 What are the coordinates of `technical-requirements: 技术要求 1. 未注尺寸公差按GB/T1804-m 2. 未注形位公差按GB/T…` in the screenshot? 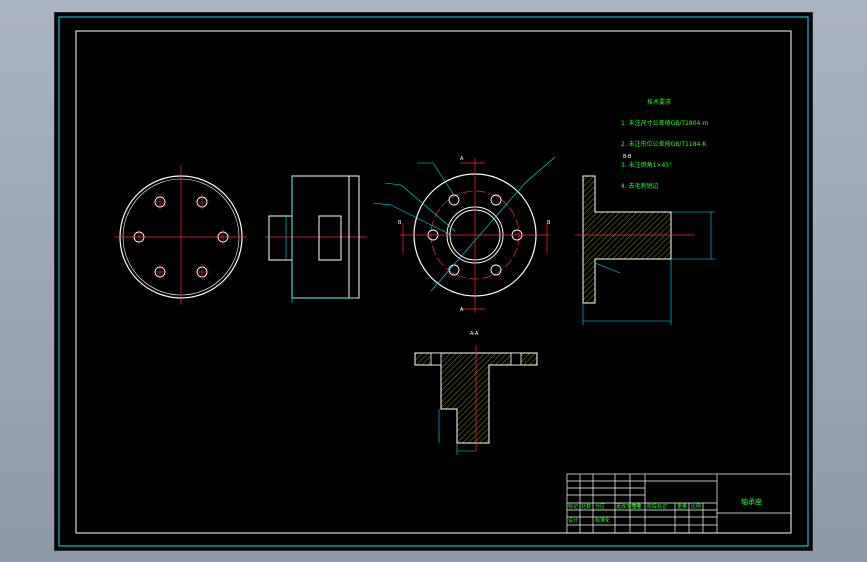 It's located at (664, 144).